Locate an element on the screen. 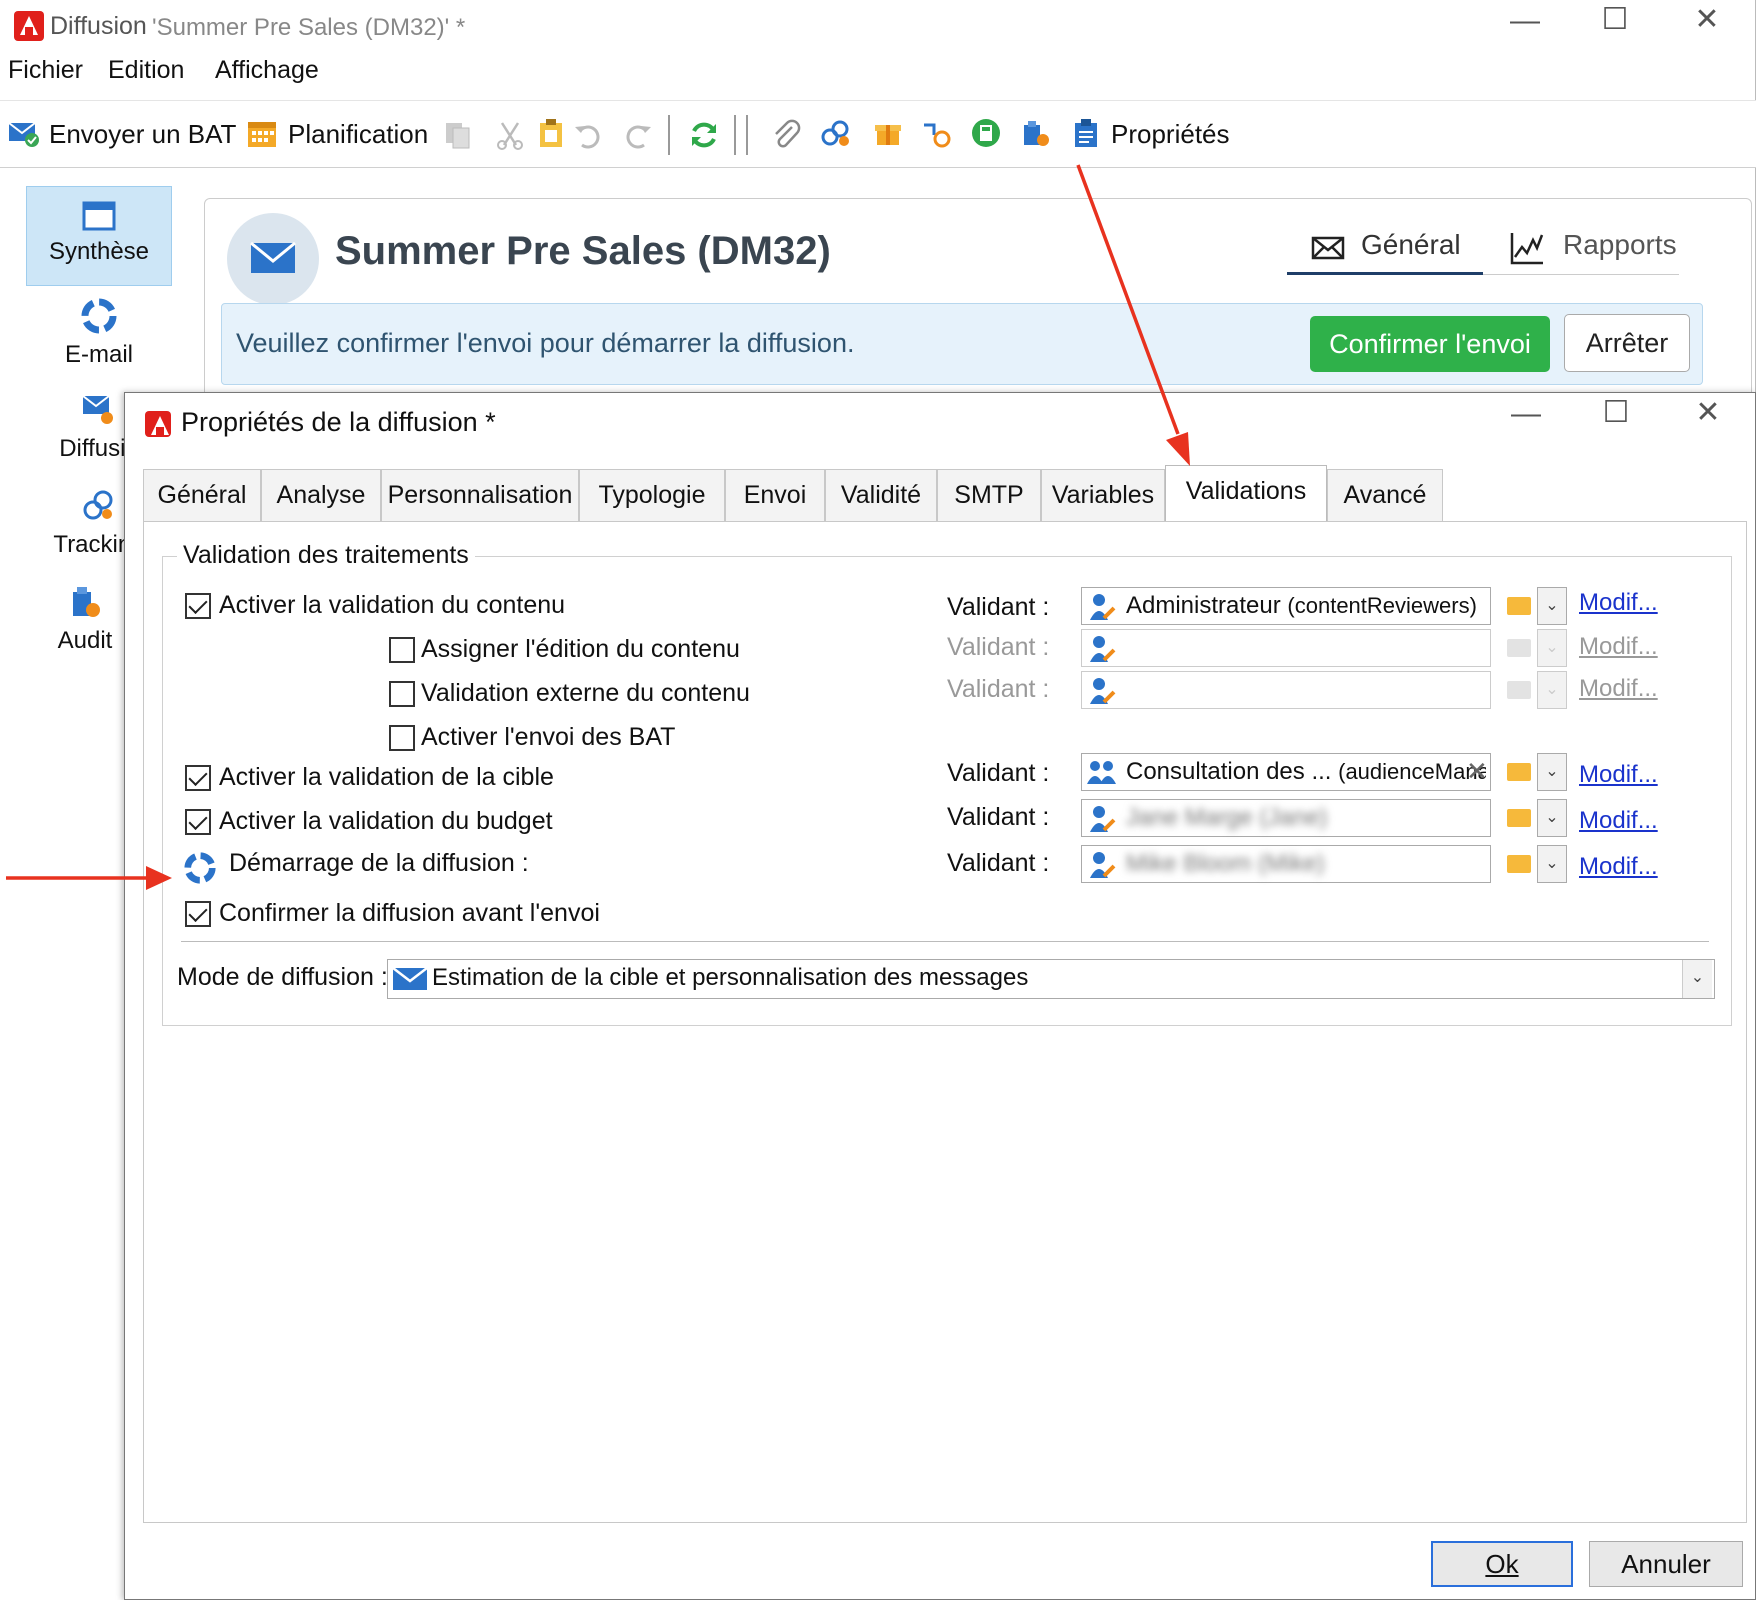 The height and width of the screenshot is (1600, 1756). offer-icon is located at coordinates (888, 133).